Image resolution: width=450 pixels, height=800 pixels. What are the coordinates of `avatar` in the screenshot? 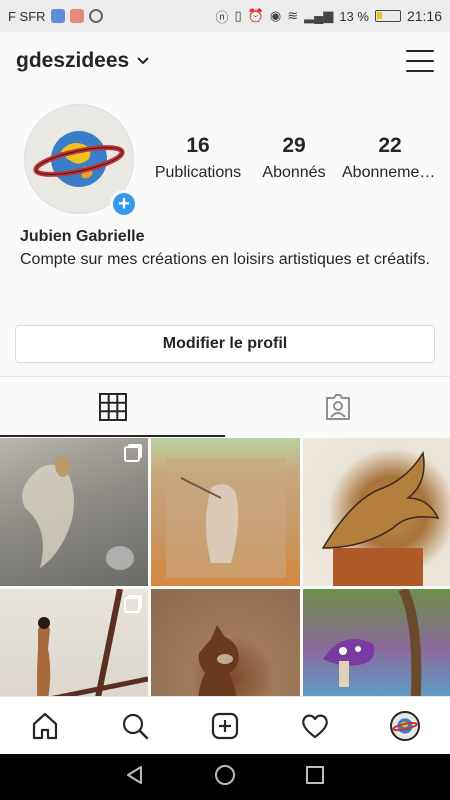 It's located at (405, 725).